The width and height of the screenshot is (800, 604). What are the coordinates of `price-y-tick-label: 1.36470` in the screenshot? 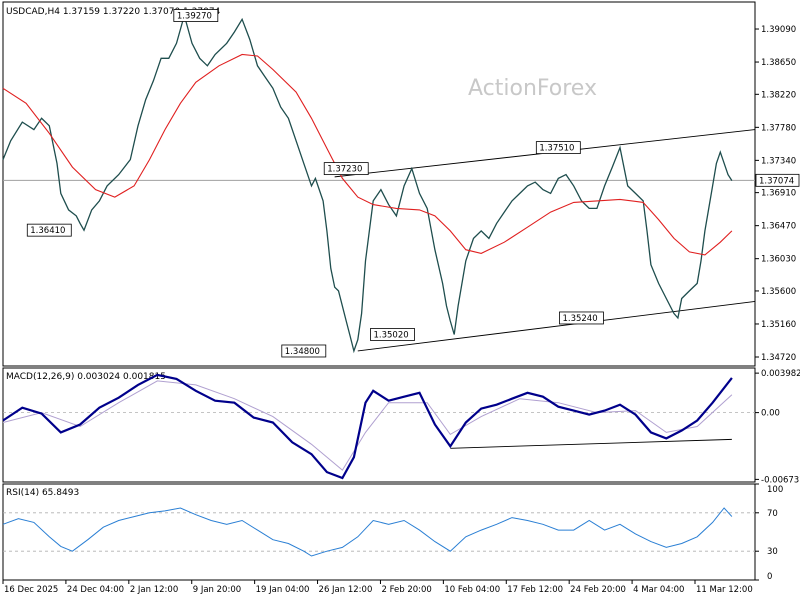 It's located at (778, 227).